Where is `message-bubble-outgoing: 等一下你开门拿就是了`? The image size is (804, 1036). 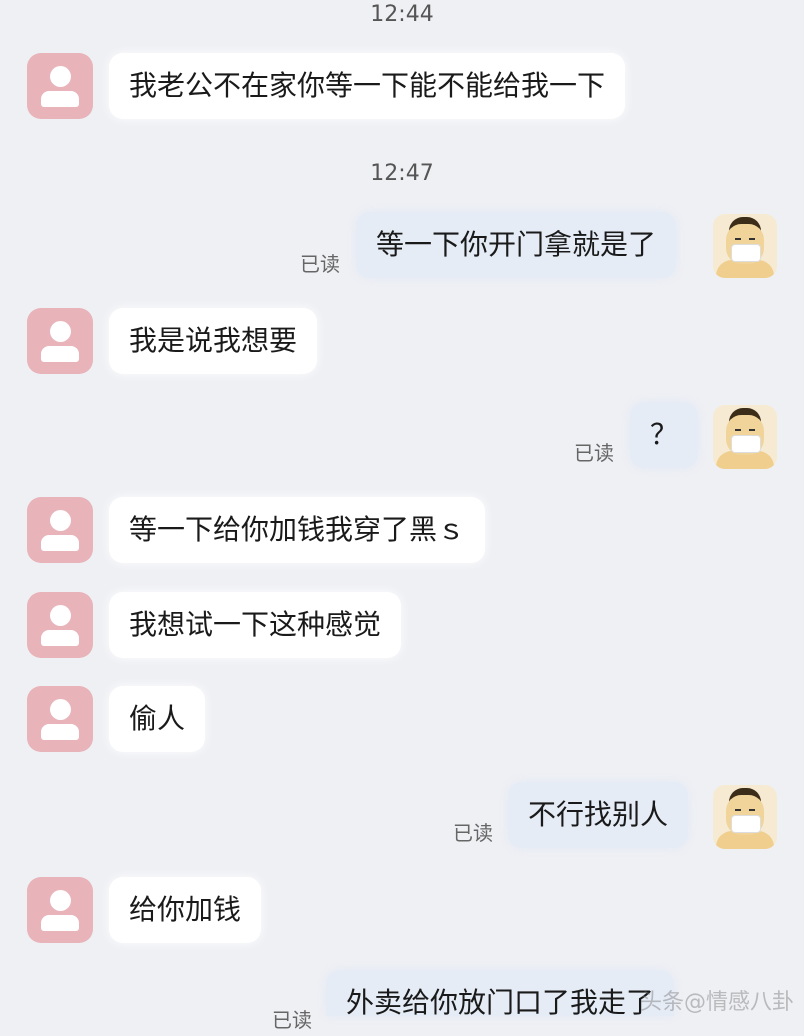 message-bubble-outgoing: 等一下你开门拿就是了 is located at coordinates (516, 245).